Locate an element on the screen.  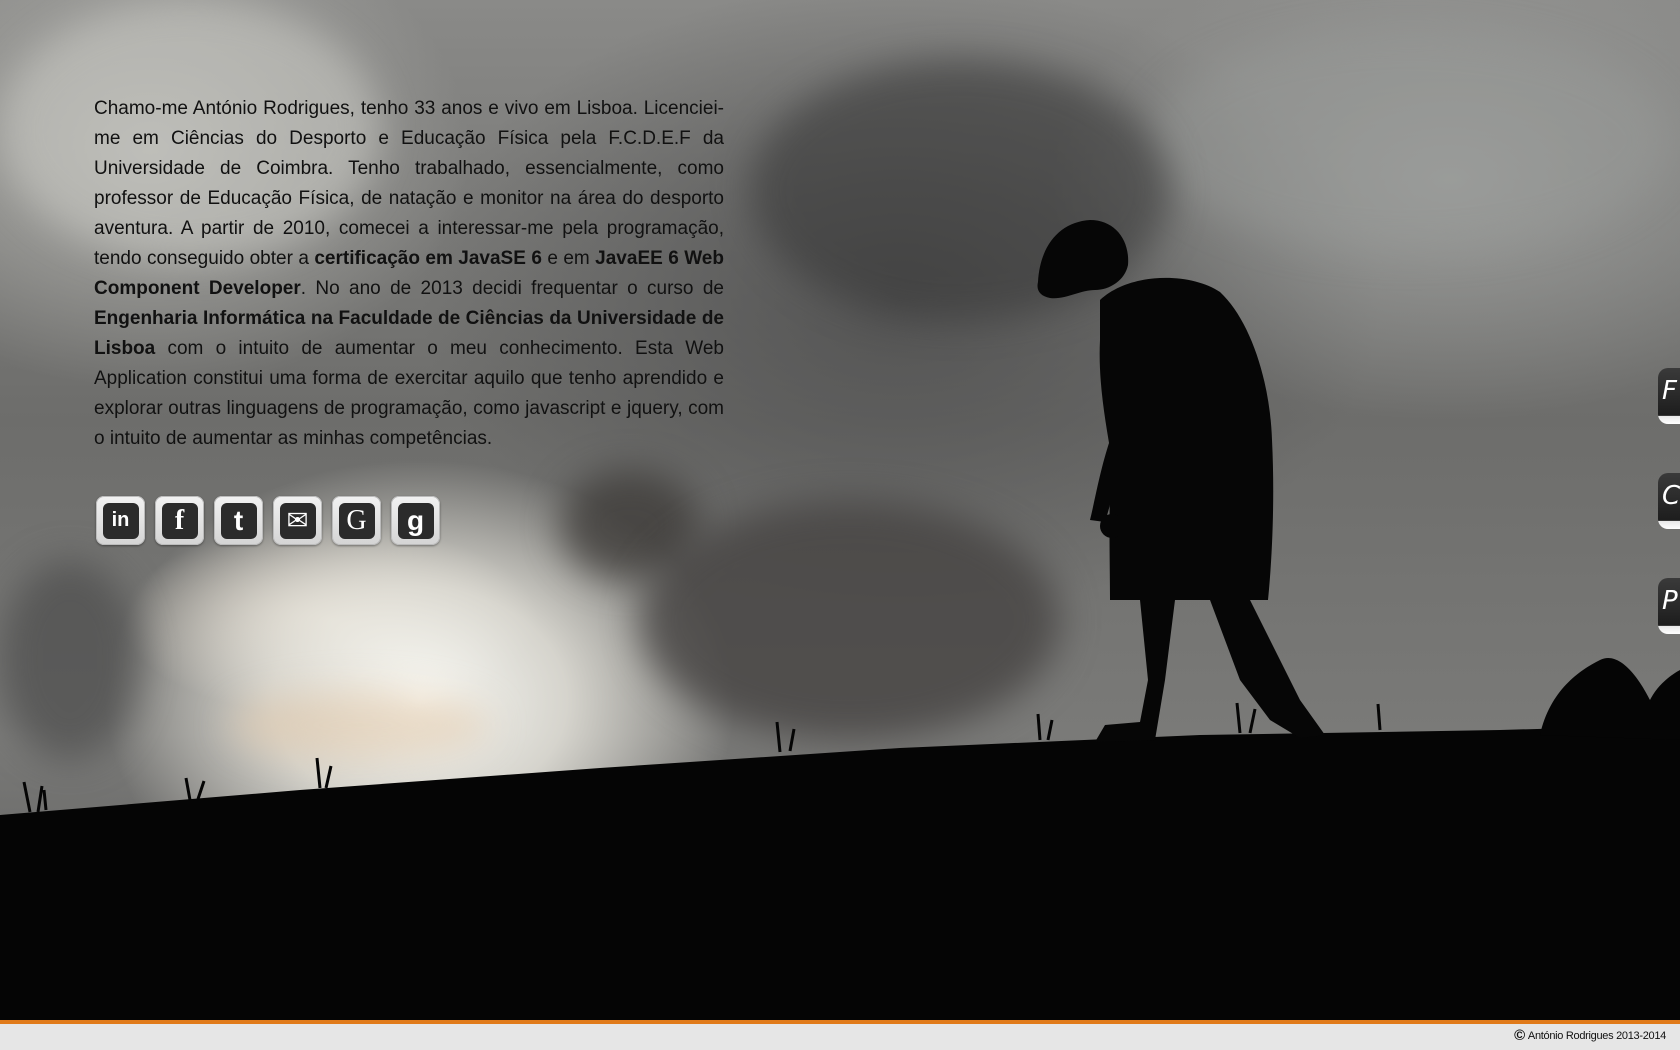
facebook-icon: f is located at coordinates (179, 520).